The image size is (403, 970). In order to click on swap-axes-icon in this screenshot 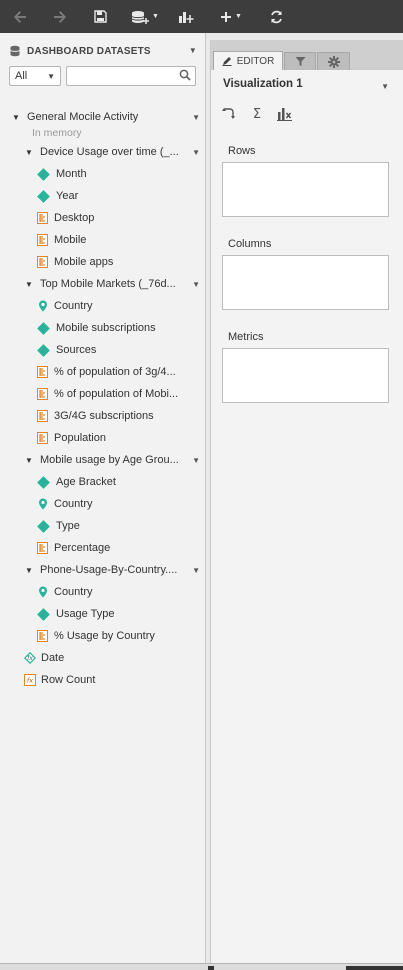, I will do `click(228, 113)`.